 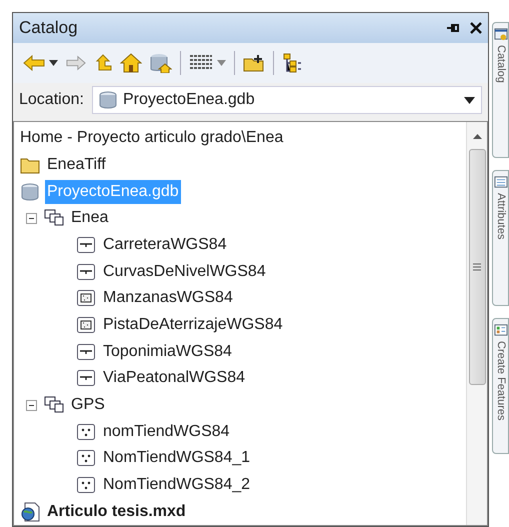 What do you see at coordinates (76, 63) in the screenshot?
I see `forward-arrow-icon` at bounding box center [76, 63].